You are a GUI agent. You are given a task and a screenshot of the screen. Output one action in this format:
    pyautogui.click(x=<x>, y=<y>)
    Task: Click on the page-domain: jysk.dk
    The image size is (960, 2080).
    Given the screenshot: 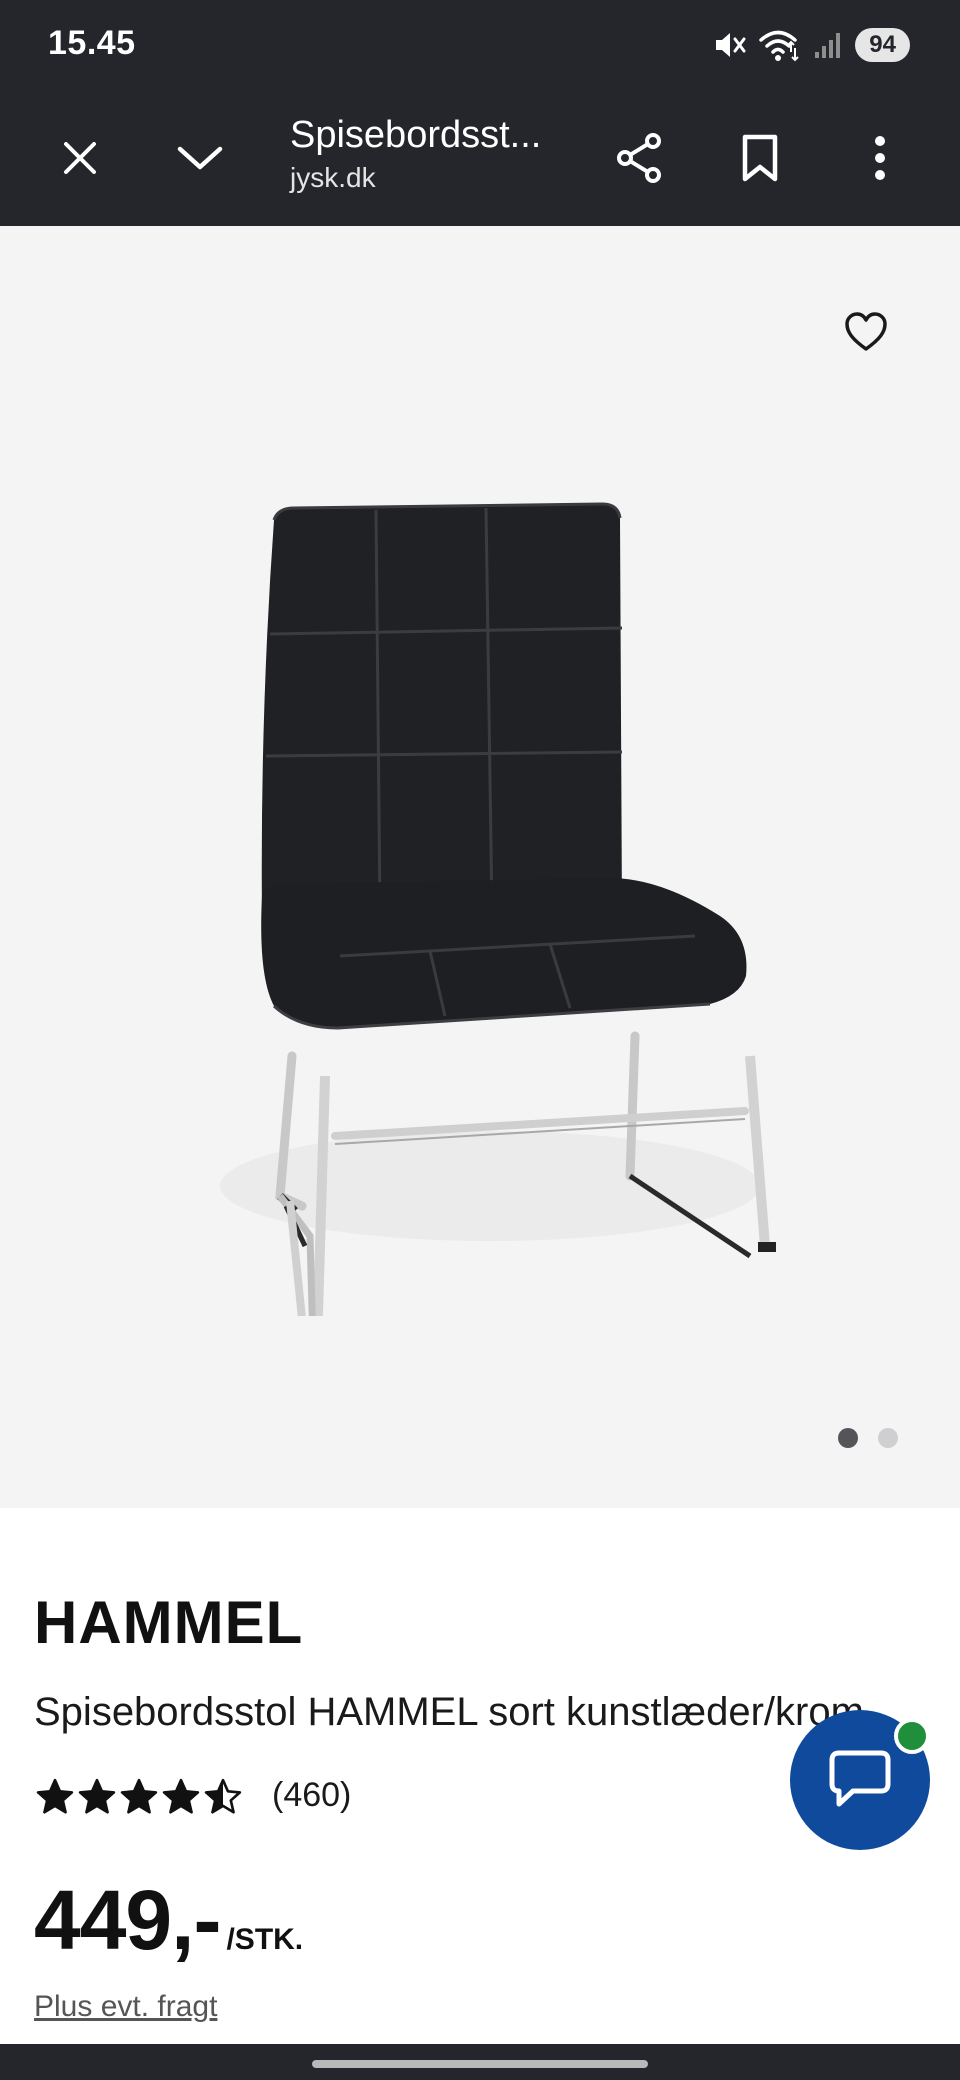 What is the action you would take?
    pyautogui.click(x=333, y=177)
    